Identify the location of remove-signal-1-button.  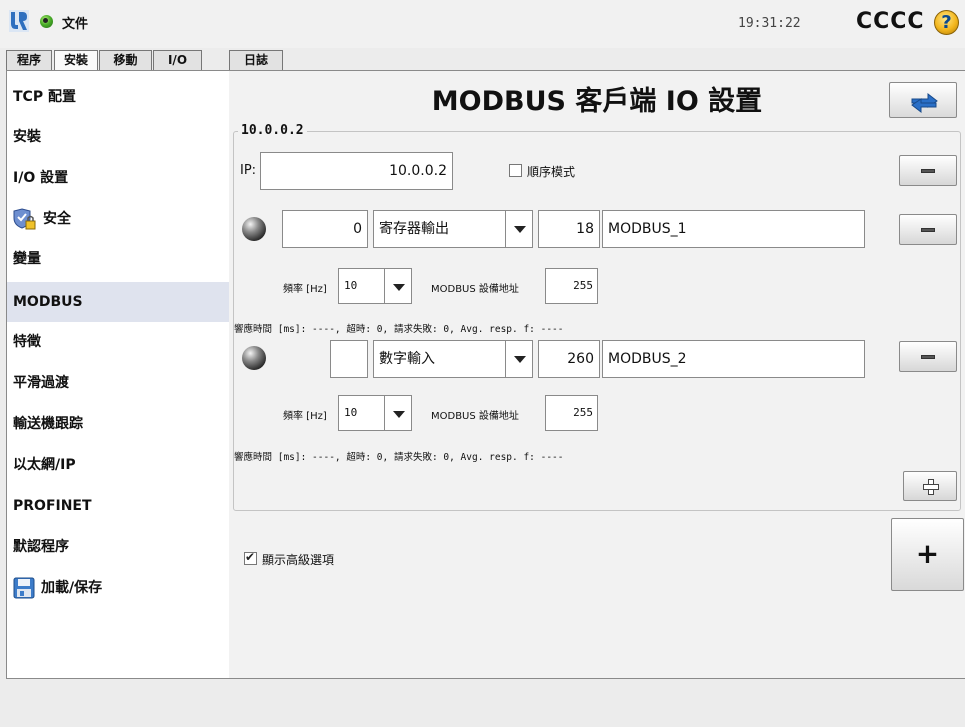
(928, 229).